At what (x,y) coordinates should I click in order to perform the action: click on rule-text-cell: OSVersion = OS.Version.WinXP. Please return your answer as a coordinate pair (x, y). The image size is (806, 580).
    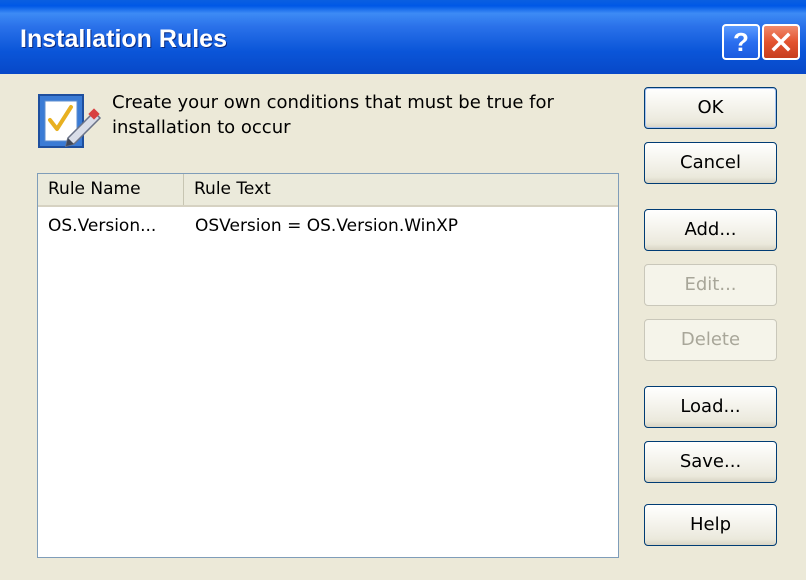
    Looking at the image, I should click on (327, 226).